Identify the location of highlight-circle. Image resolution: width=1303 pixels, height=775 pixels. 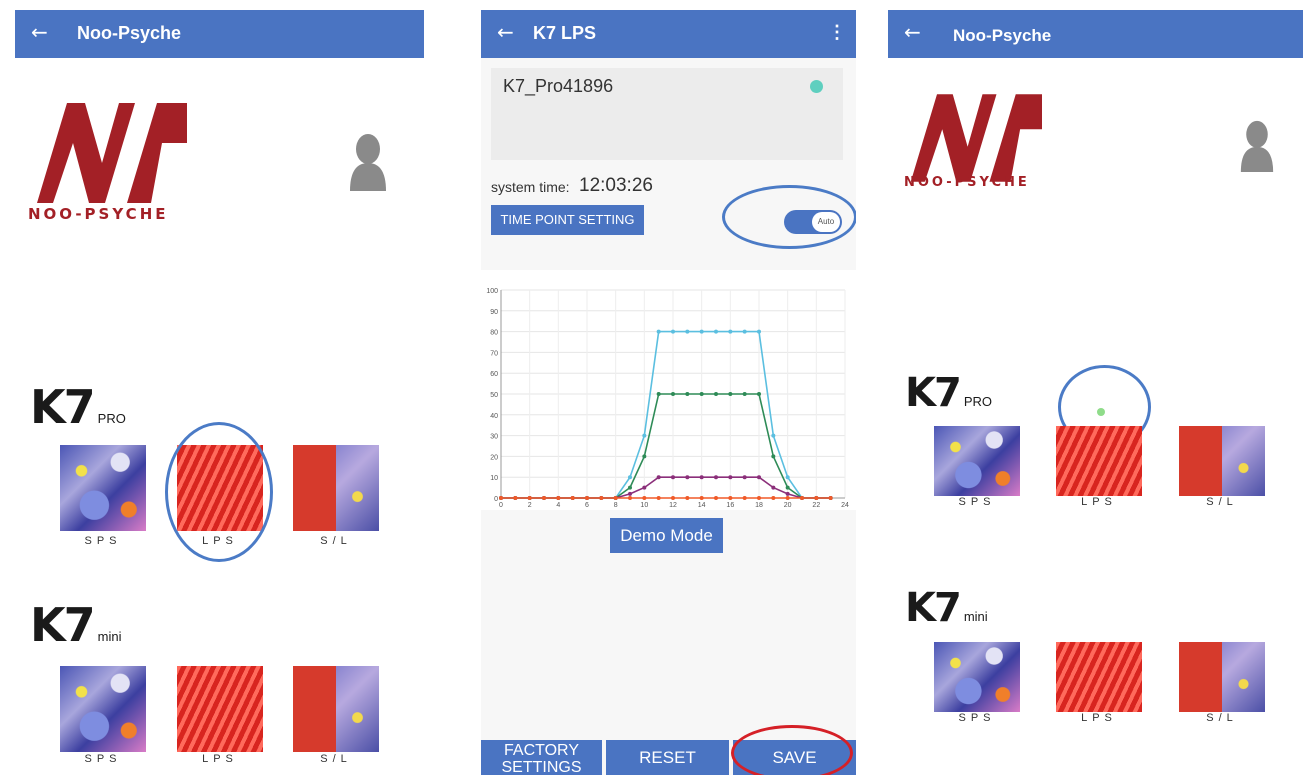
(789, 217).